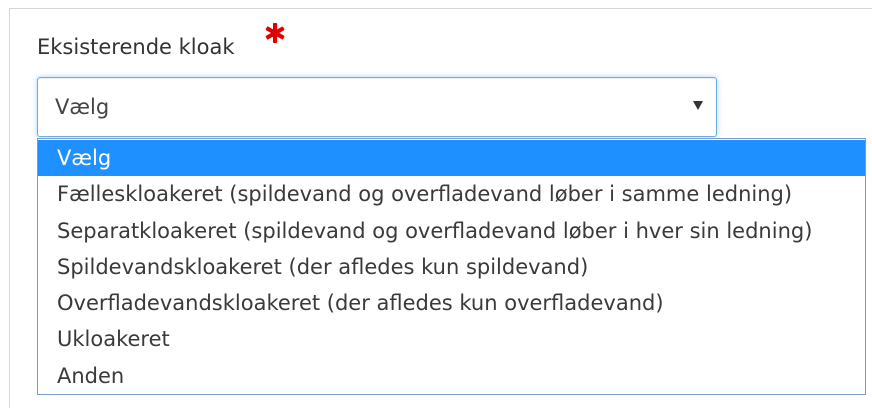  What do you see at coordinates (275, 33) in the screenshot?
I see `required-asterisk-icon` at bounding box center [275, 33].